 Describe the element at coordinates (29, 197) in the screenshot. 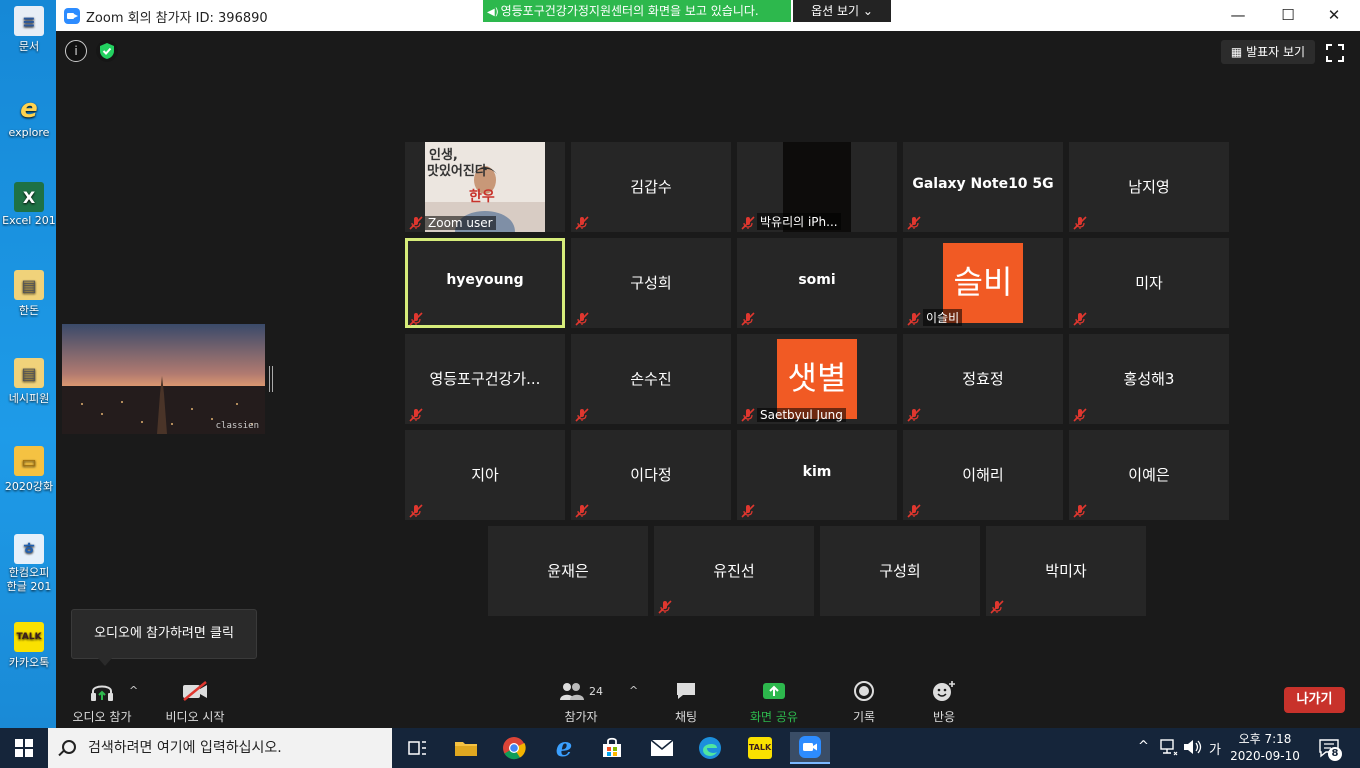

I see `excel-icon: X` at that location.